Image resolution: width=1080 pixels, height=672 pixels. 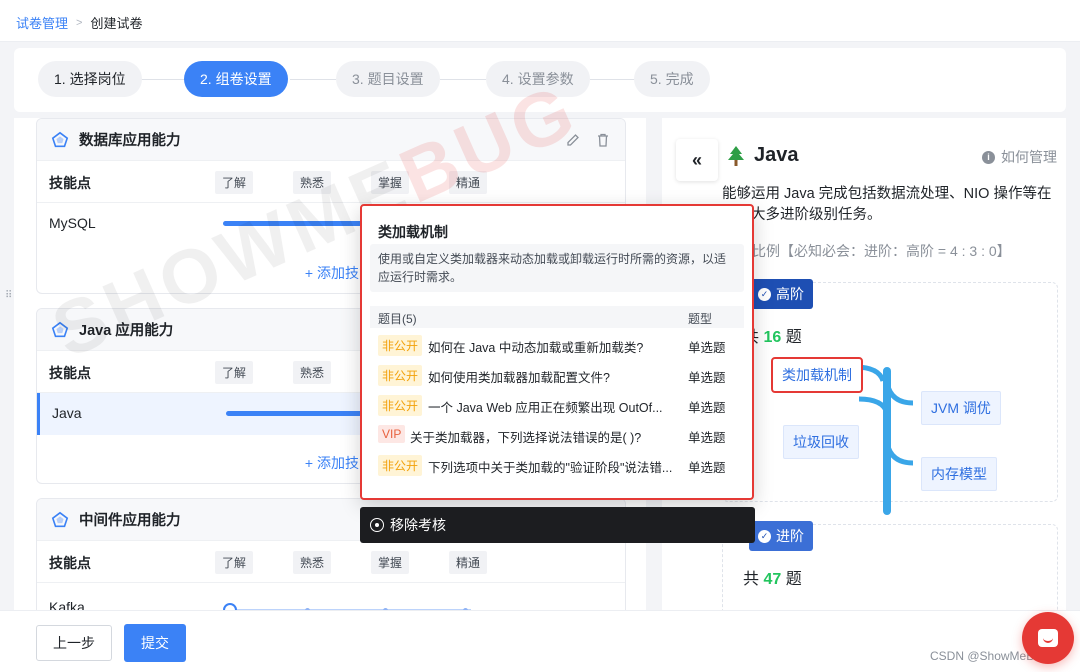 What do you see at coordinates (540, 641) in the screenshot?
I see `footer-bar: 上一步 提交 CSDN @ShowMeBug` at bounding box center [540, 641].